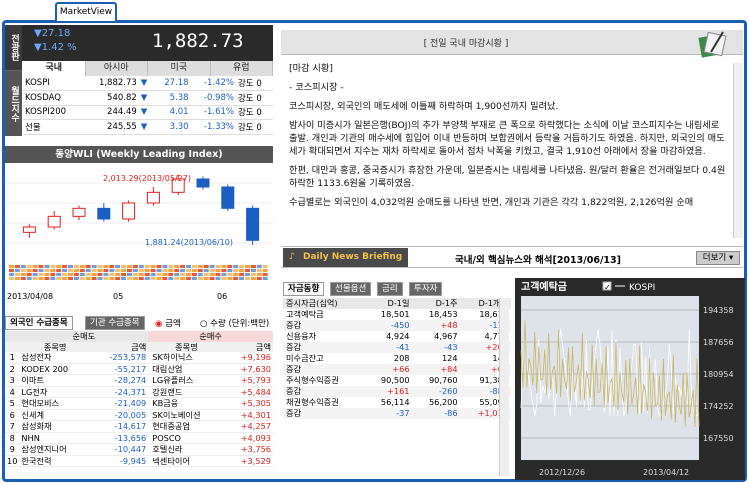 Image resolution: width=749 pixels, height=484 pixels. I want to click on fund-row: 고객예탁금 18,501 18,453 18,614, so click(397, 314).